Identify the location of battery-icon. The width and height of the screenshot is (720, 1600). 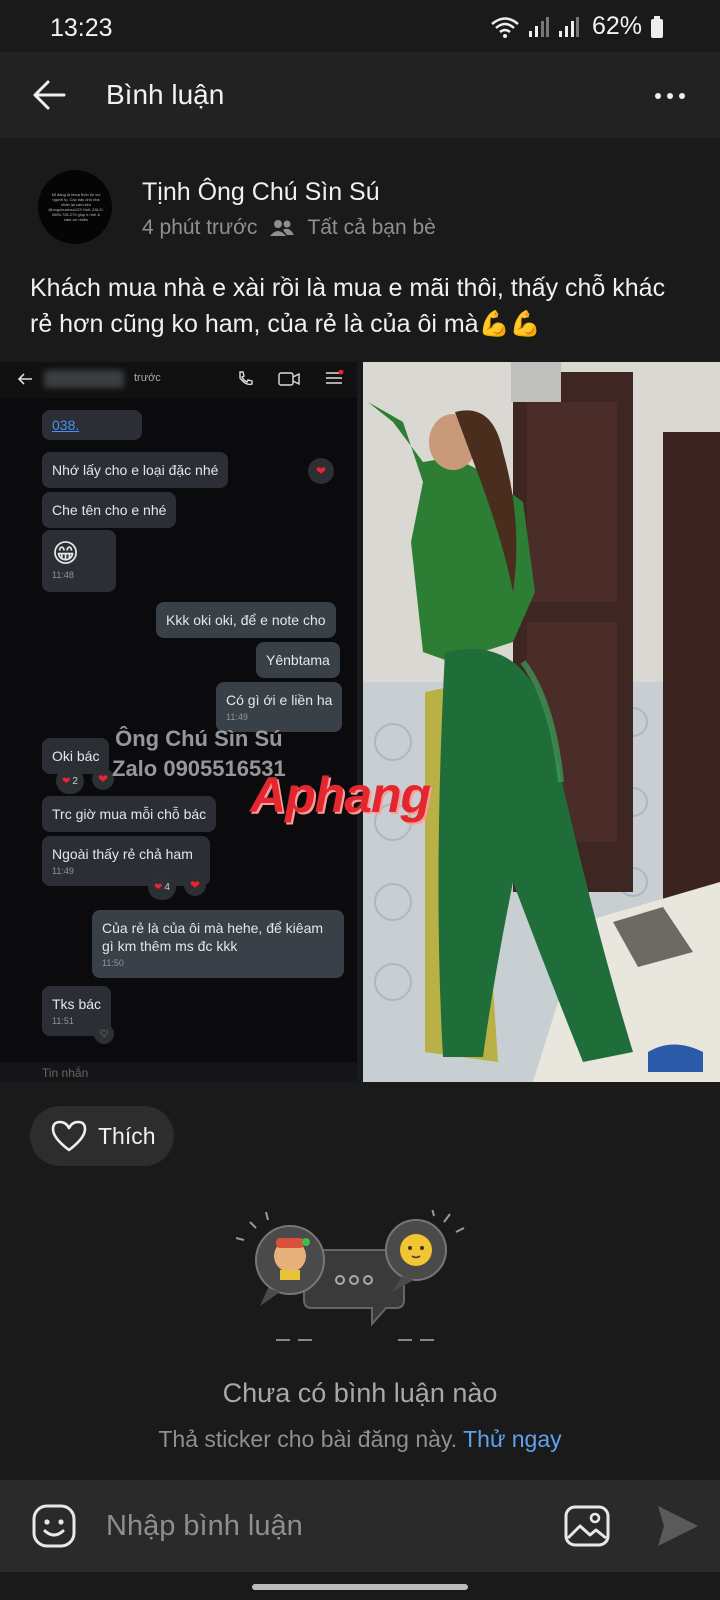
(657, 26).